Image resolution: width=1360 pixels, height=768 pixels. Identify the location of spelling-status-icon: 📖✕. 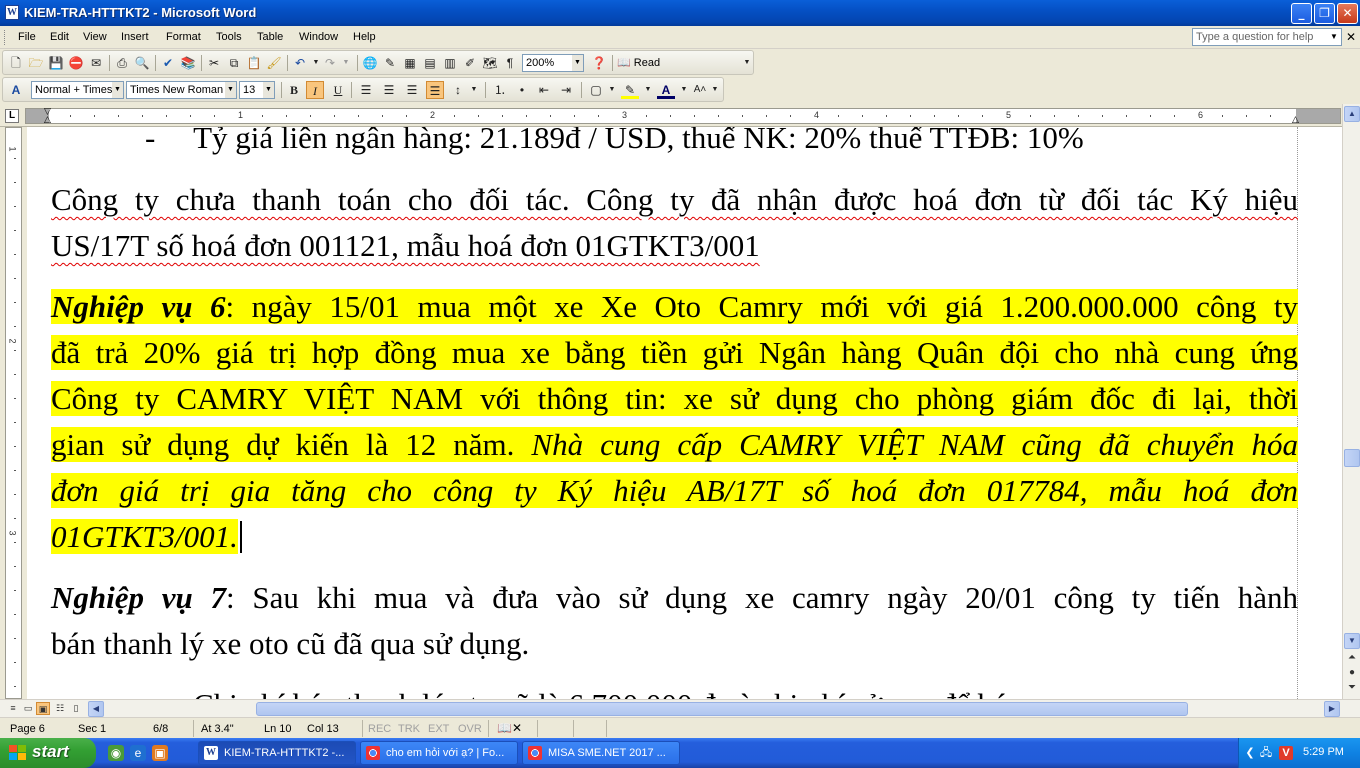
(509, 728).